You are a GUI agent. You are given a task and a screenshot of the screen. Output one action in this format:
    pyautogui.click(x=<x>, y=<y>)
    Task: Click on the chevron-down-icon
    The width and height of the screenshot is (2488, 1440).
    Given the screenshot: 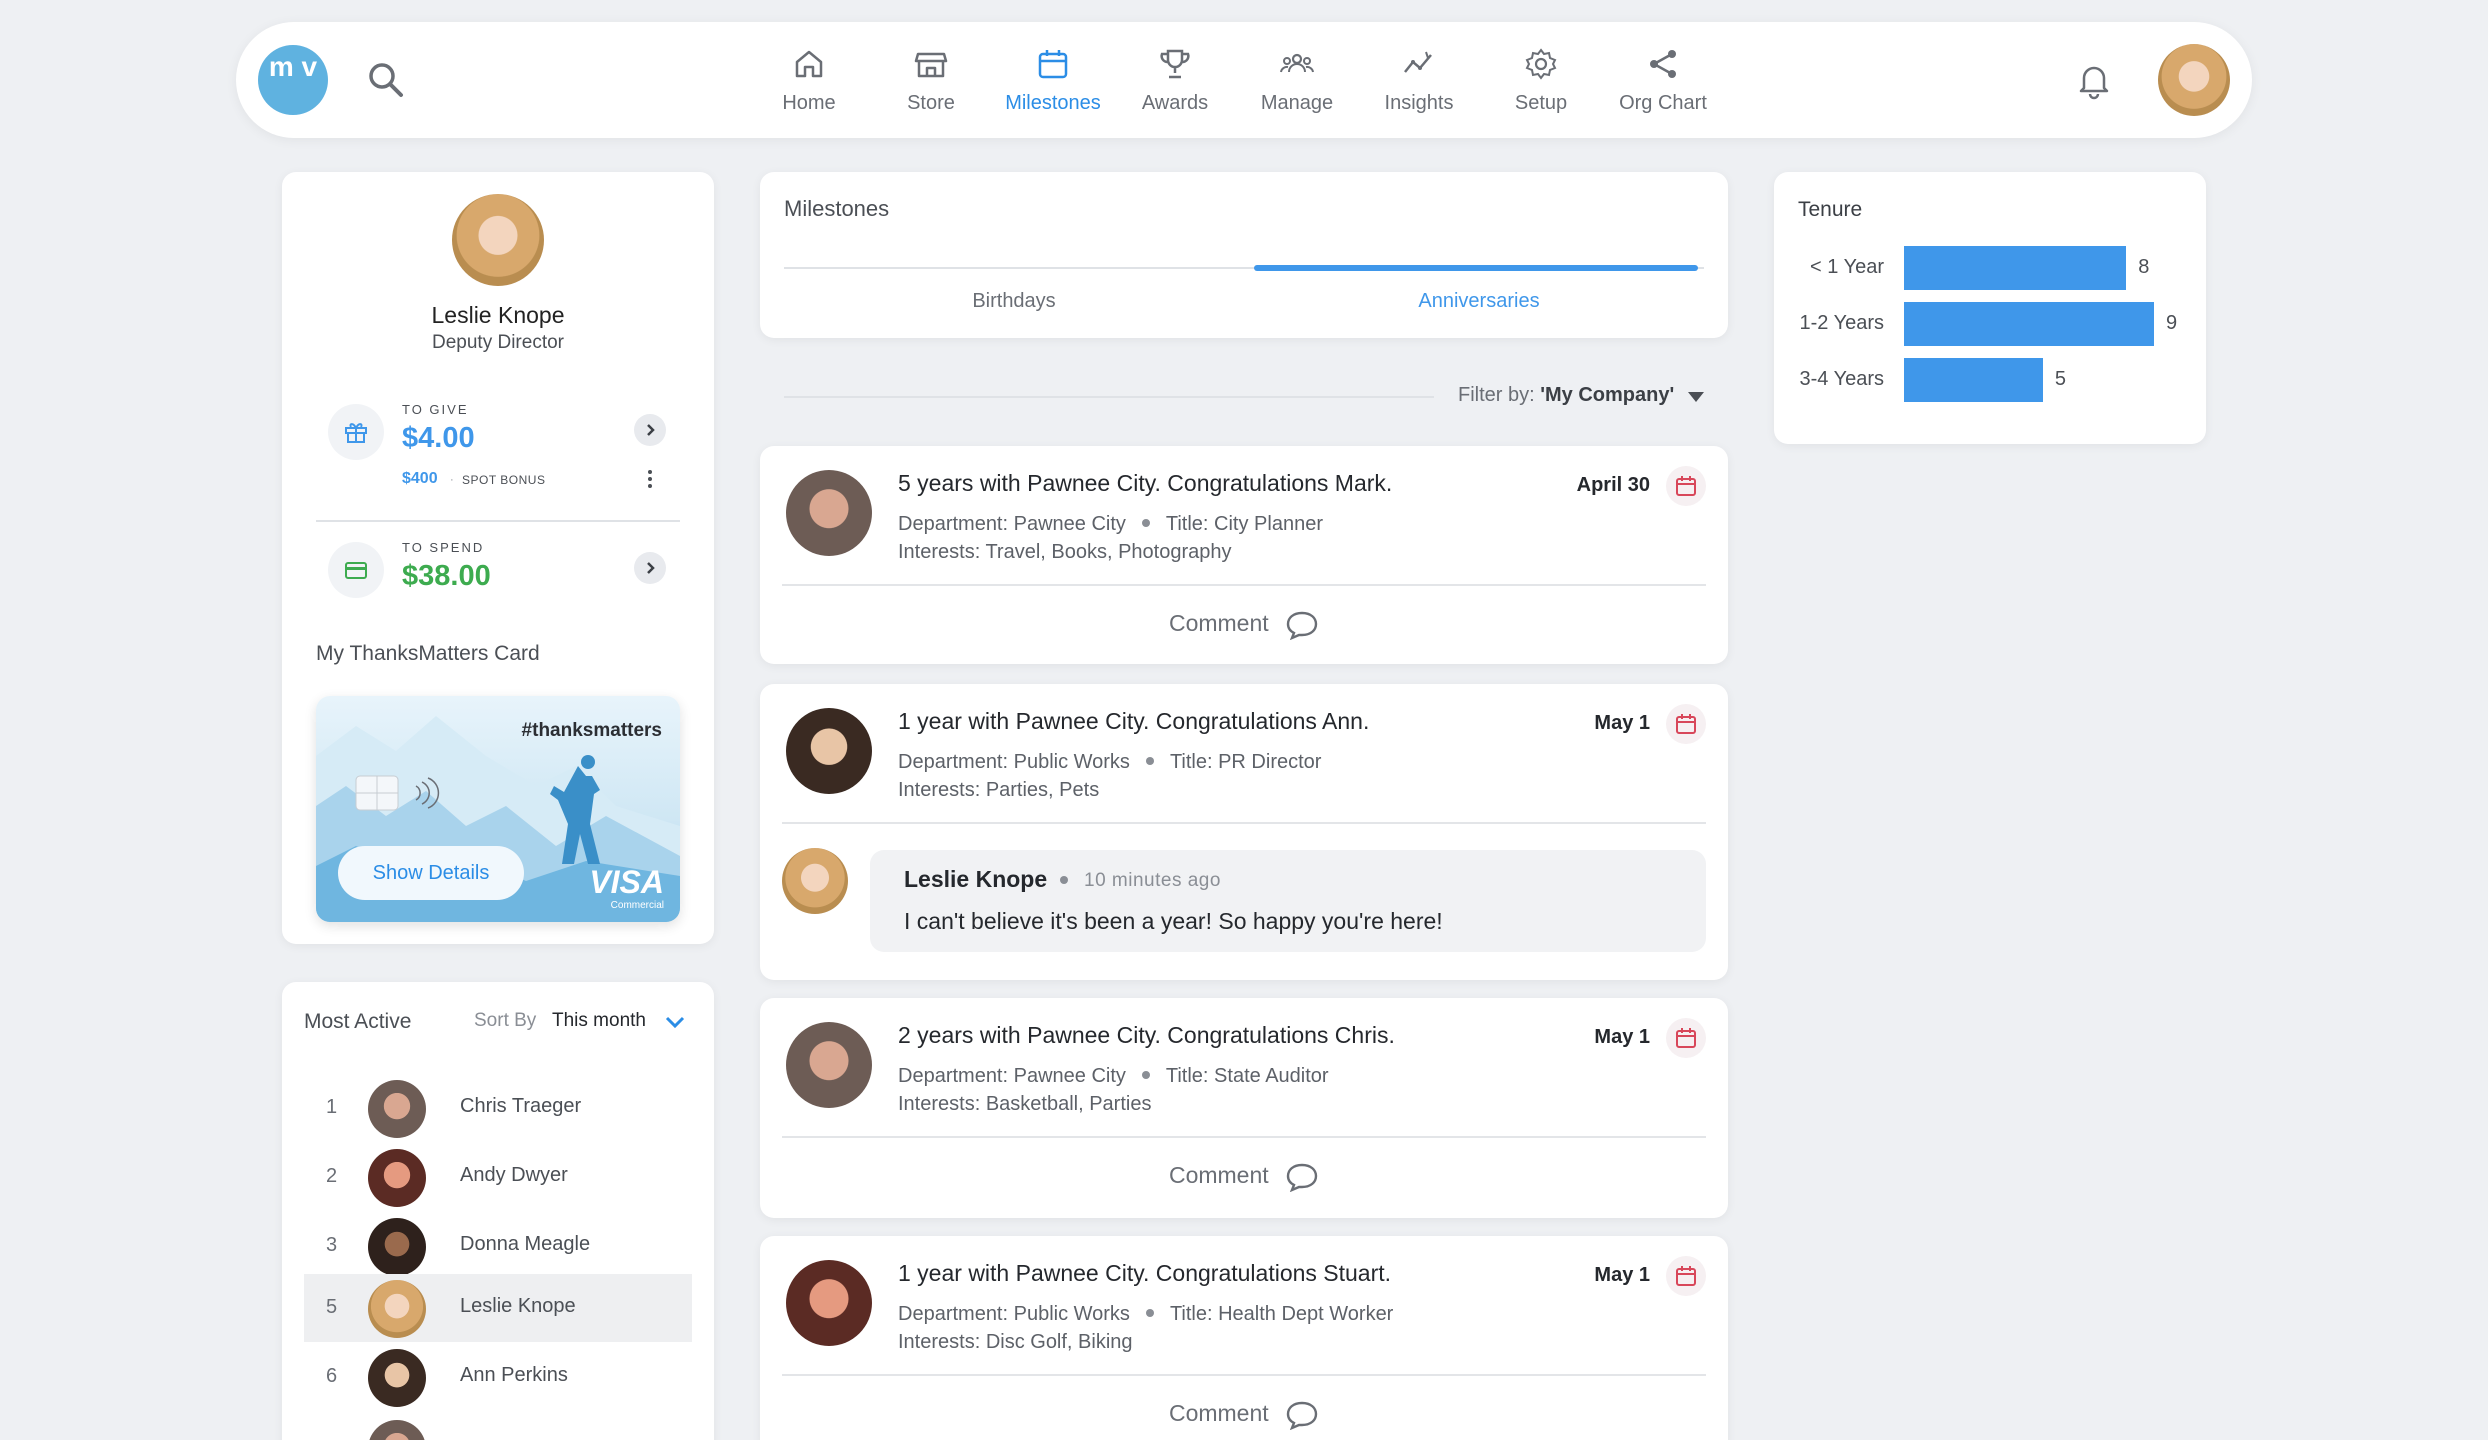 What is the action you would take?
    pyautogui.click(x=675, y=1022)
    